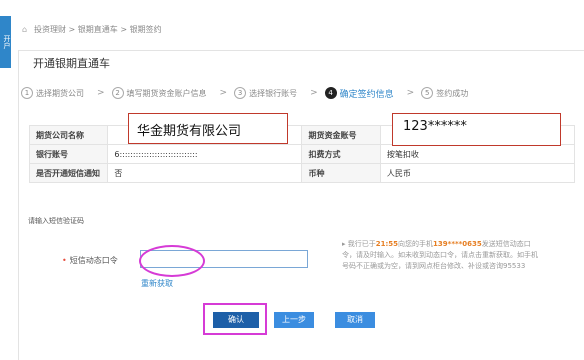 Image resolution: width=584 pixels, height=360 pixels. What do you see at coordinates (205, 154) in the screenshot?
I see `bank-account-value: 6:::::::::::::::::::::::::::::` at bounding box center [205, 154].